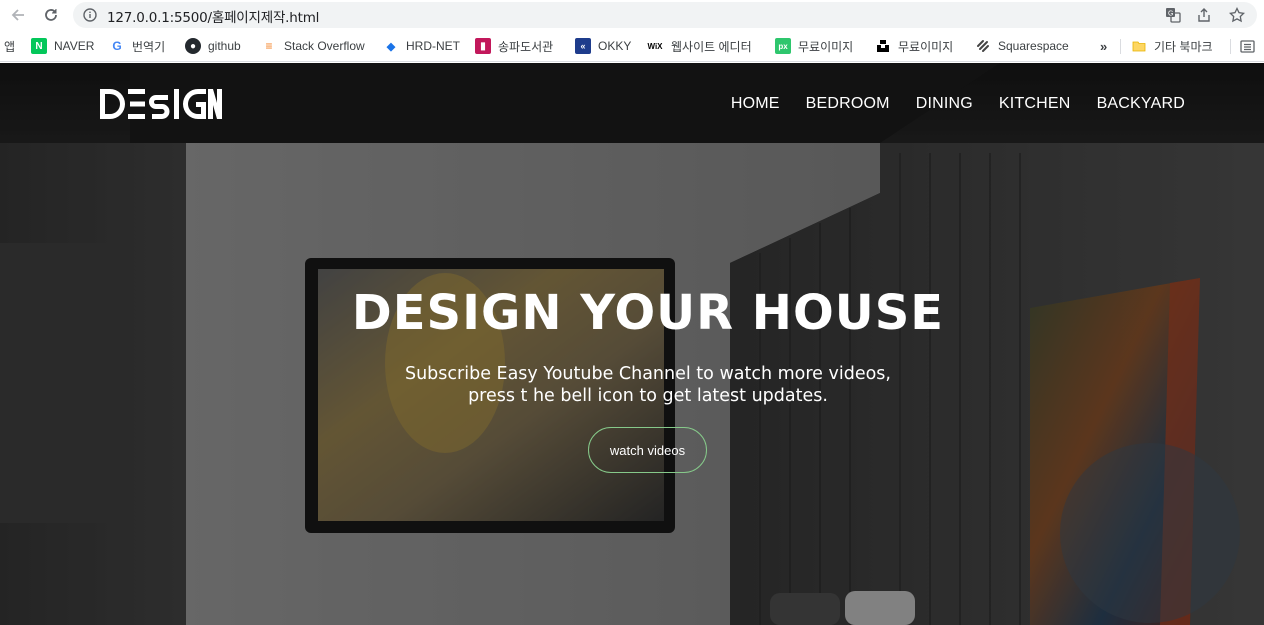 The image size is (1264, 625). I want to click on svg-text: G, so click(1170, 13).